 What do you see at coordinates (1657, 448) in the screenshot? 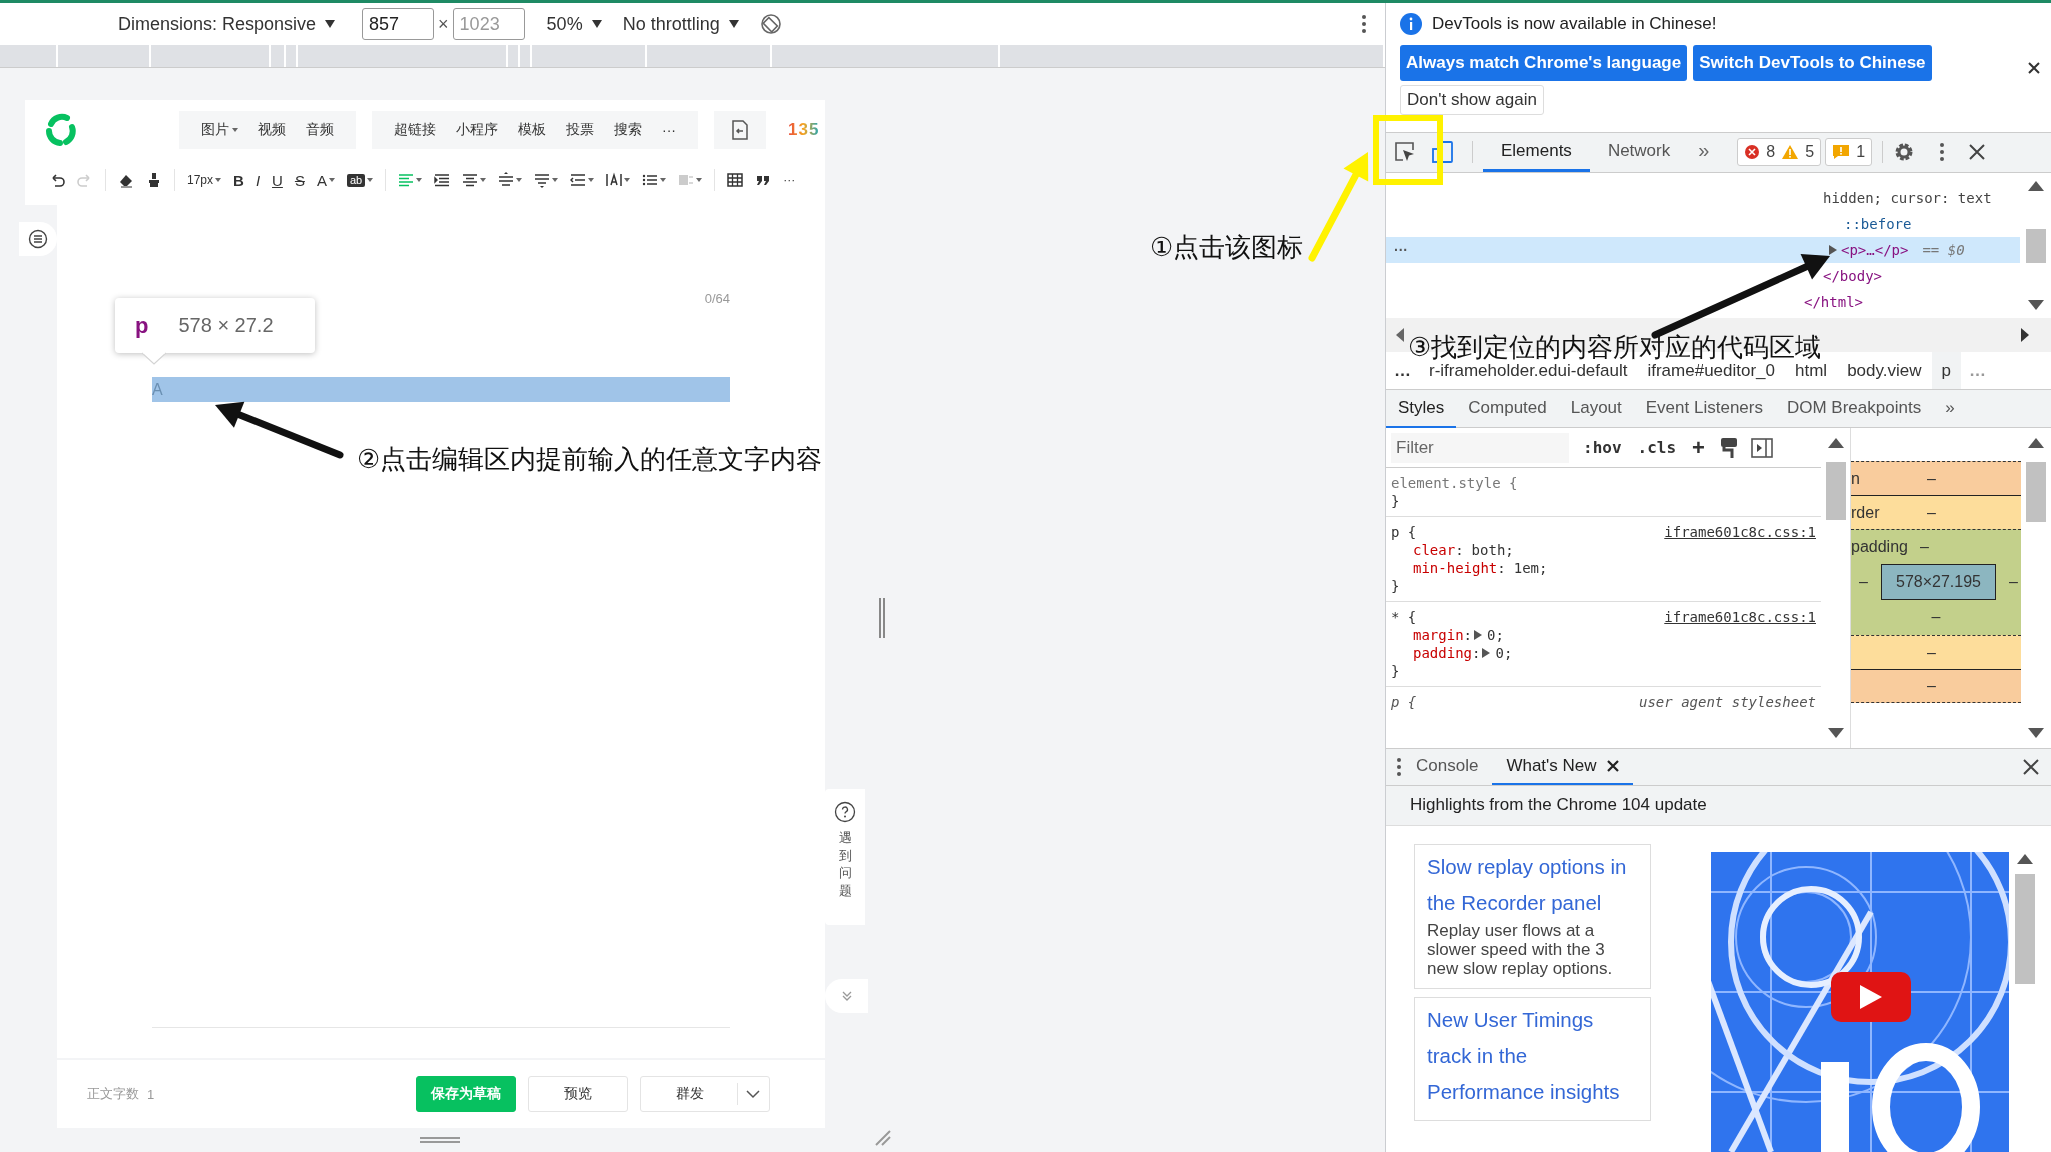
I see `class-button: .cls` at bounding box center [1657, 448].